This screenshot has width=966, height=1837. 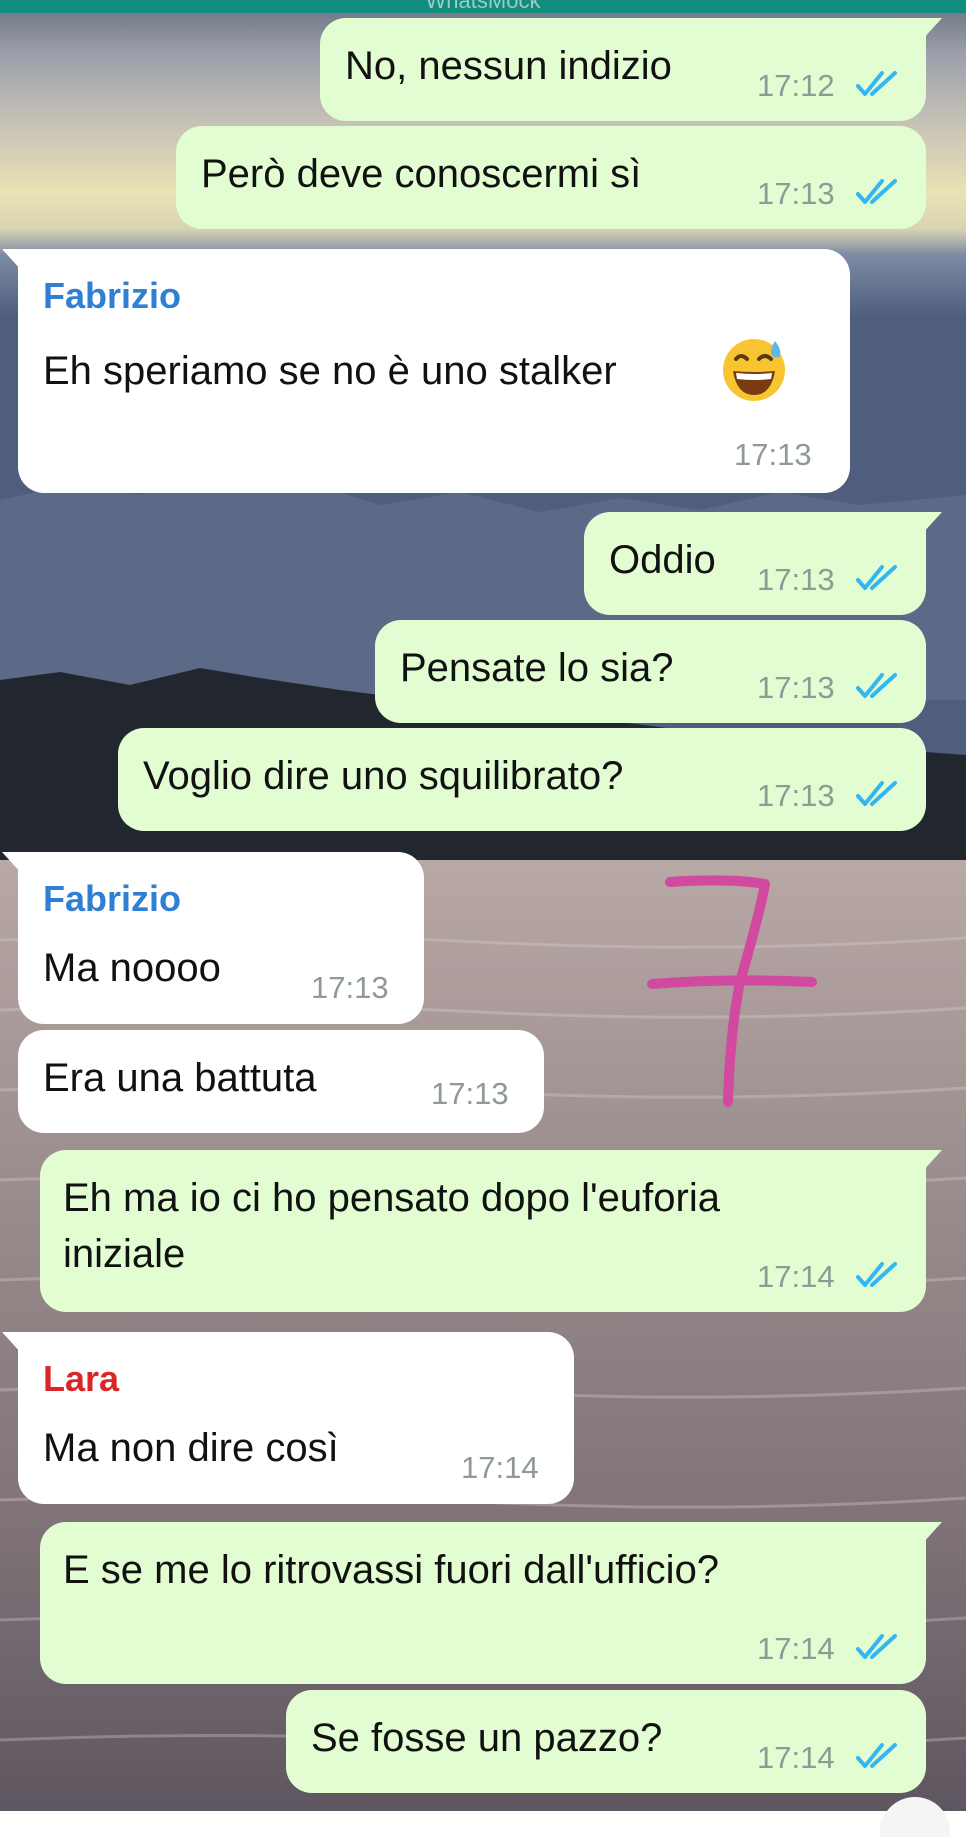 I want to click on sender-name: Lara, so click(x=81, y=1378).